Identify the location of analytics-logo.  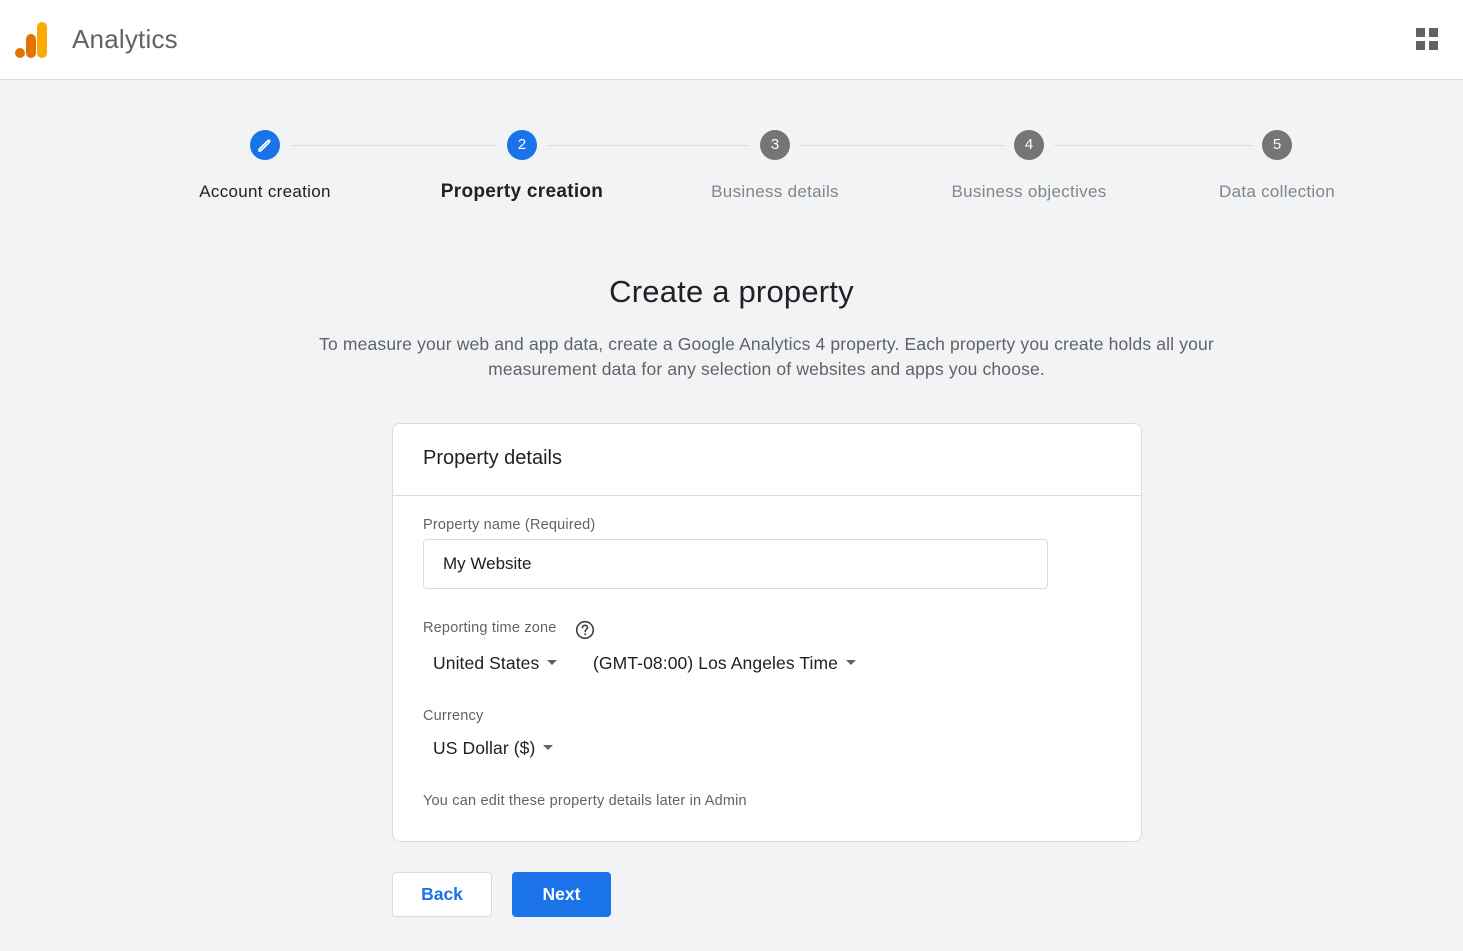
(32, 40).